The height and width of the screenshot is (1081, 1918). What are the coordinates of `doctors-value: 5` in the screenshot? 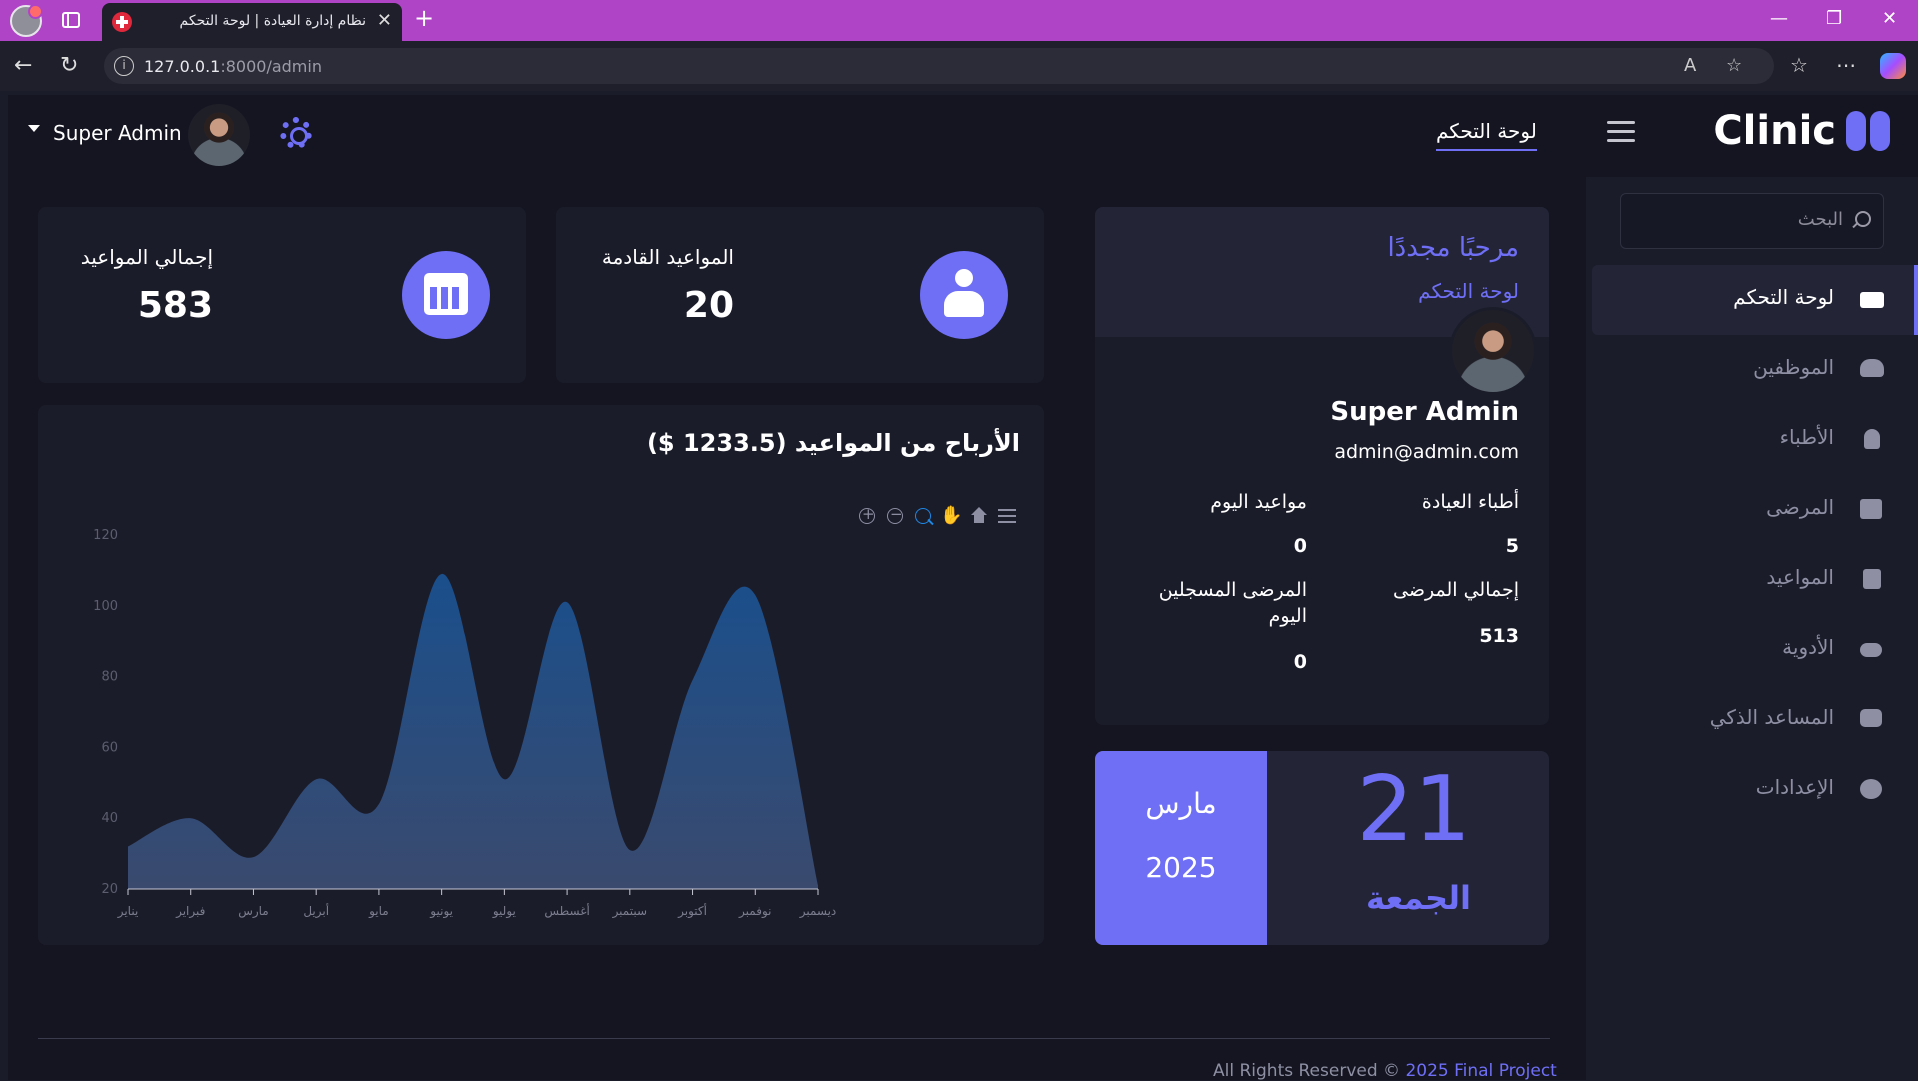 It's located at (1512, 546).